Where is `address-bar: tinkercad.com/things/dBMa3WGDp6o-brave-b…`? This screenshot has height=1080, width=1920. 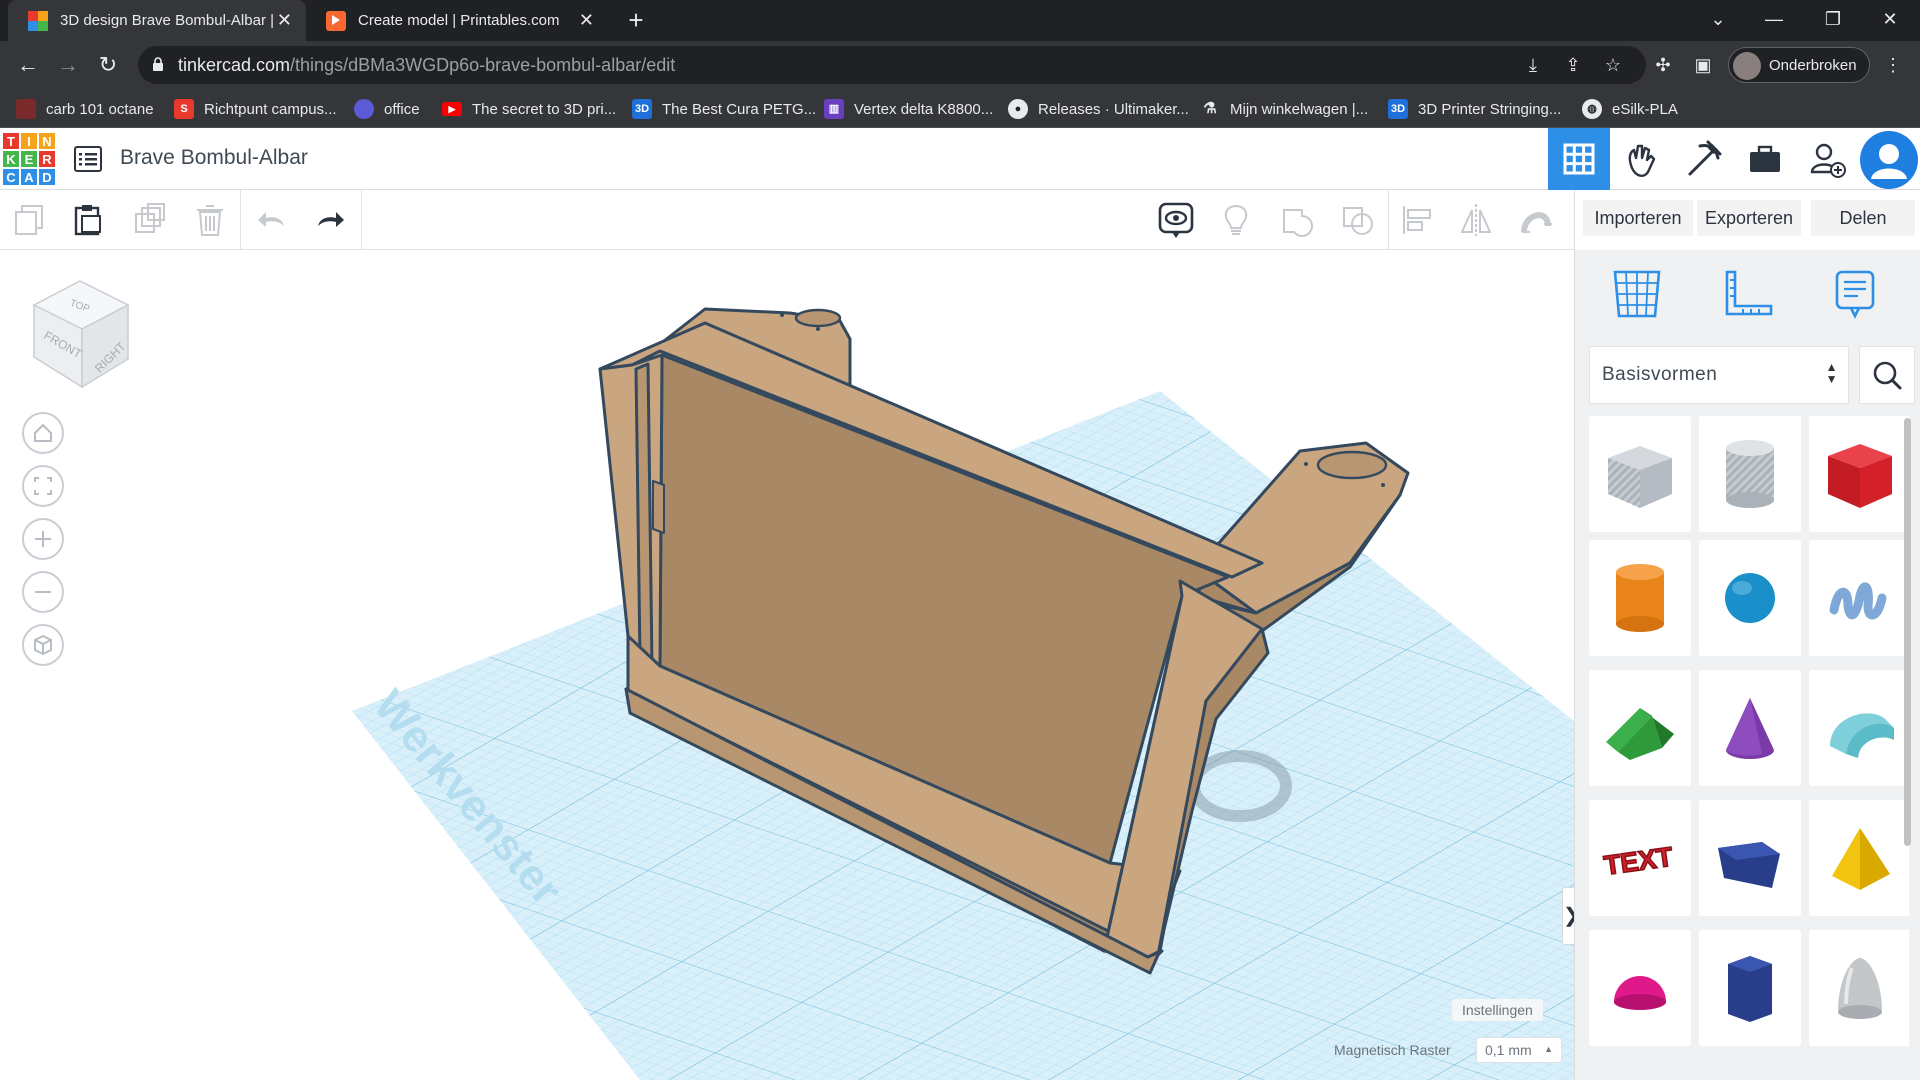 address-bar: tinkercad.com/things/dBMa3WGDp6o-brave-b… is located at coordinates (892, 65).